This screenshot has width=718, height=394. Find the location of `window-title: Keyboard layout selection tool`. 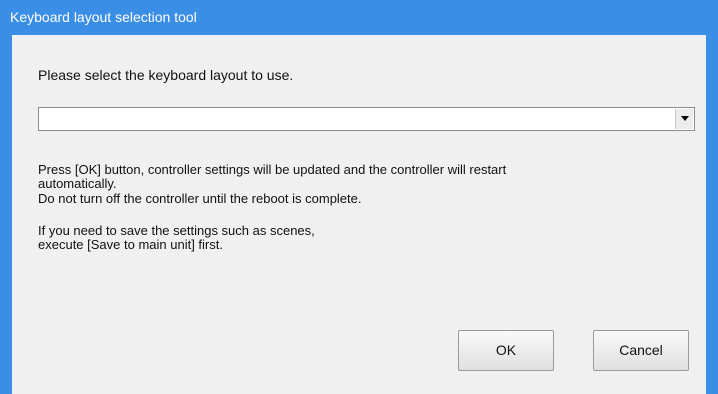

window-title: Keyboard layout selection tool is located at coordinates (103, 17).